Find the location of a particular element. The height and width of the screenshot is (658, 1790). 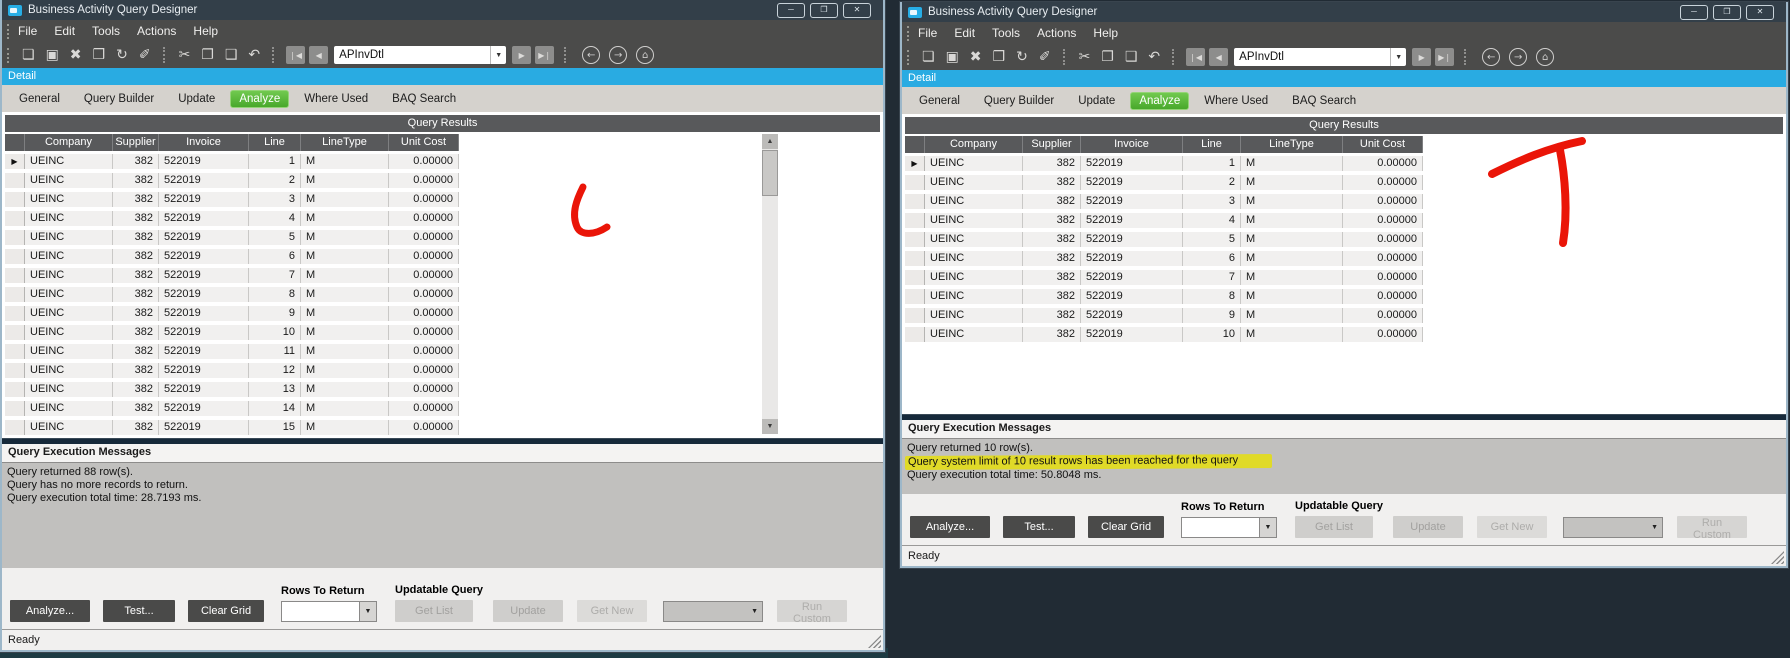

get-list-button: Get List is located at coordinates (1334, 527).